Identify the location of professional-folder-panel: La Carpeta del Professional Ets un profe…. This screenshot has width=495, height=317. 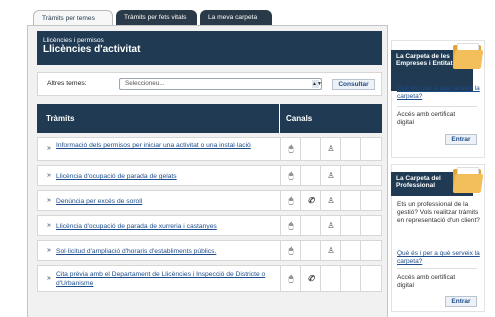
(438, 238).